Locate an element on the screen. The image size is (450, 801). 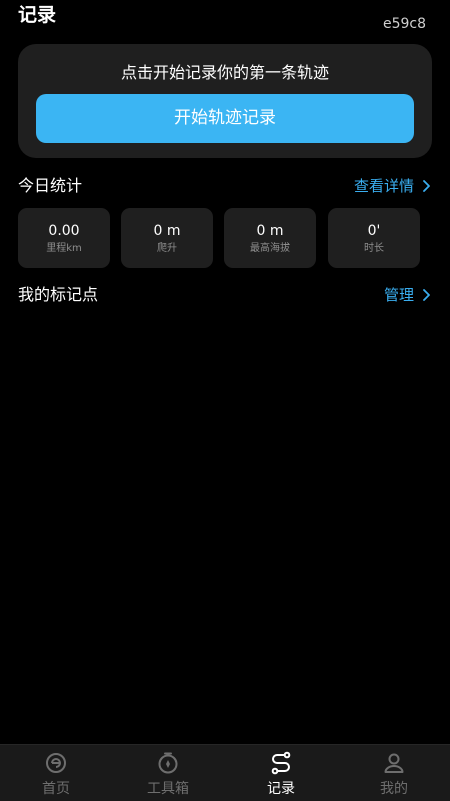
track-route-icon is located at coordinates (281, 763).